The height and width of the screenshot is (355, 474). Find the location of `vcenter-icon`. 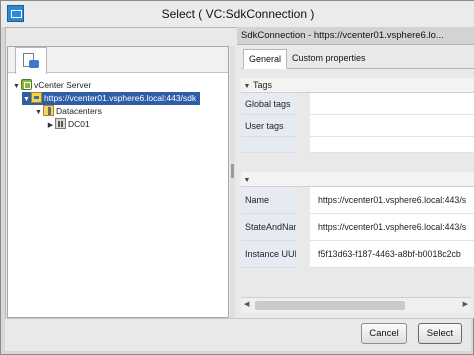

vcenter-icon is located at coordinates (26, 84).